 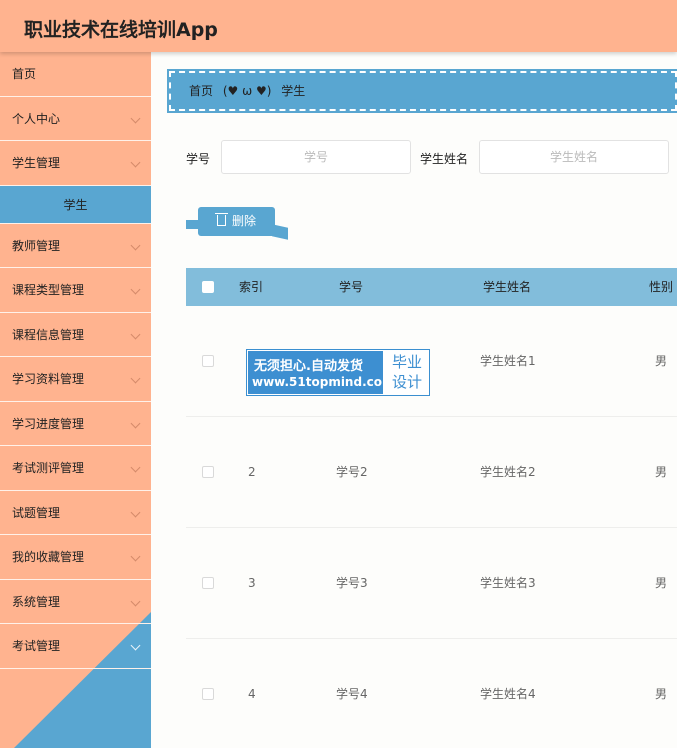 I want to click on sidebar-item-label: 课程类型管理, so click(x=48, y=290).